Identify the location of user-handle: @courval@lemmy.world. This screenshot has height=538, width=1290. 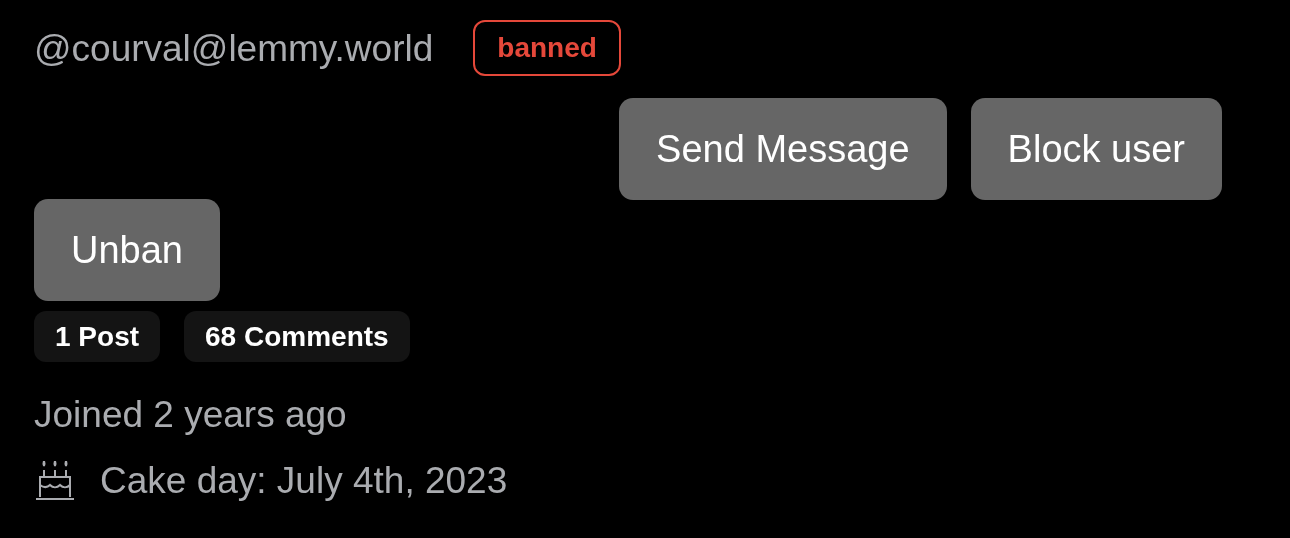
(234, 48).